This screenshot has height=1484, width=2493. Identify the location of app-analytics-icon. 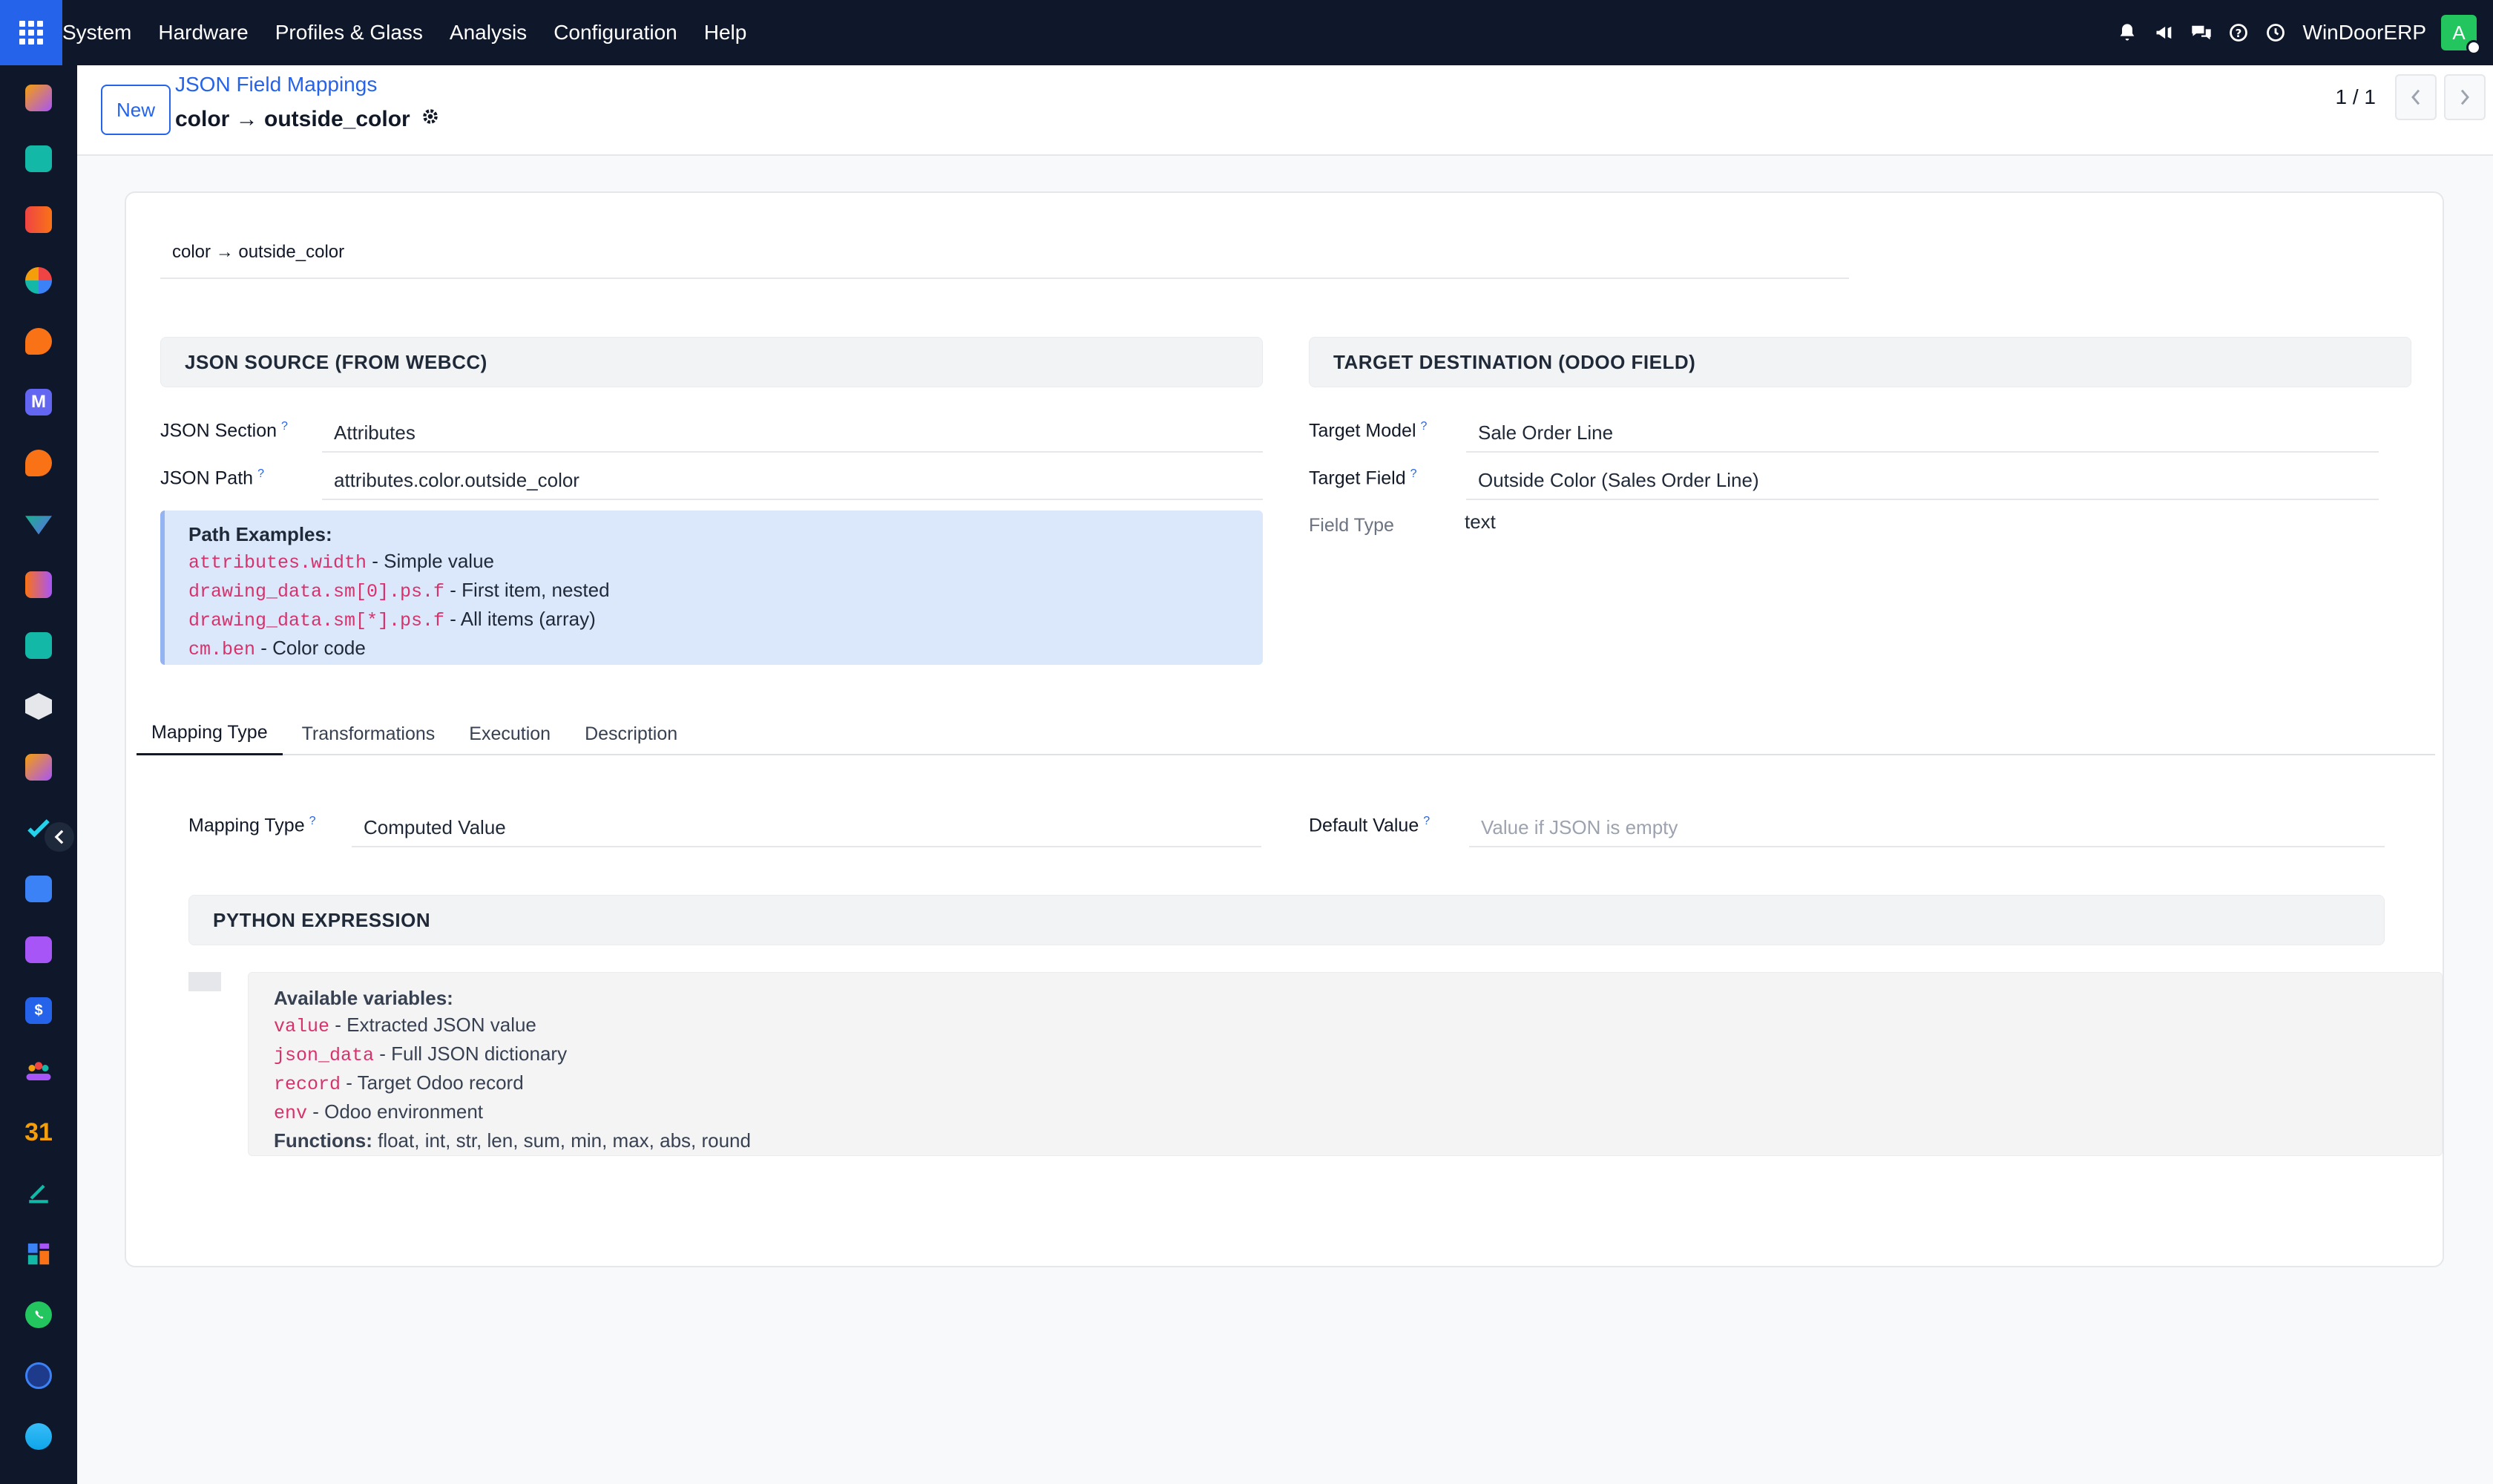
(38, 280).